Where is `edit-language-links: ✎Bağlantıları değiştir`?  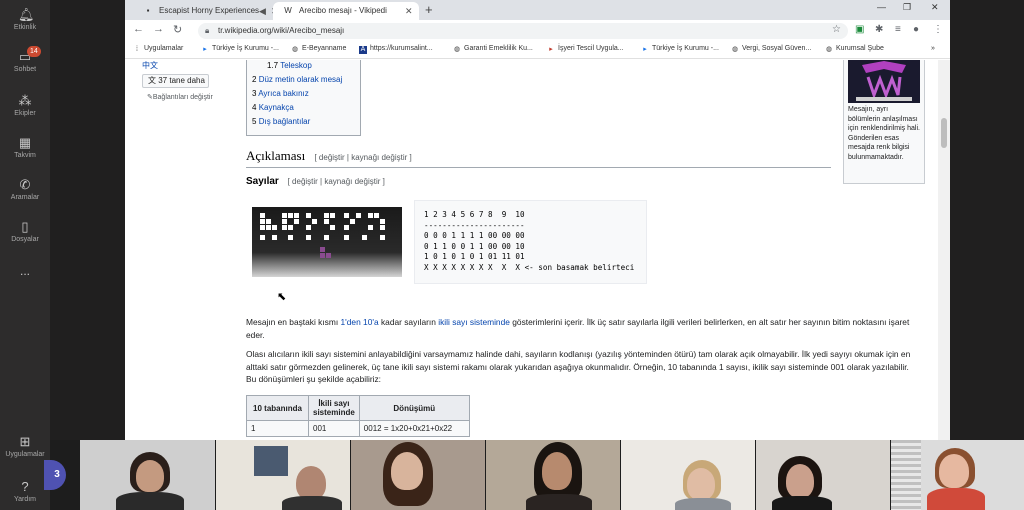
edit-language-links: ✎Bağlantıları değiştir is located at coordinates (180, 97).